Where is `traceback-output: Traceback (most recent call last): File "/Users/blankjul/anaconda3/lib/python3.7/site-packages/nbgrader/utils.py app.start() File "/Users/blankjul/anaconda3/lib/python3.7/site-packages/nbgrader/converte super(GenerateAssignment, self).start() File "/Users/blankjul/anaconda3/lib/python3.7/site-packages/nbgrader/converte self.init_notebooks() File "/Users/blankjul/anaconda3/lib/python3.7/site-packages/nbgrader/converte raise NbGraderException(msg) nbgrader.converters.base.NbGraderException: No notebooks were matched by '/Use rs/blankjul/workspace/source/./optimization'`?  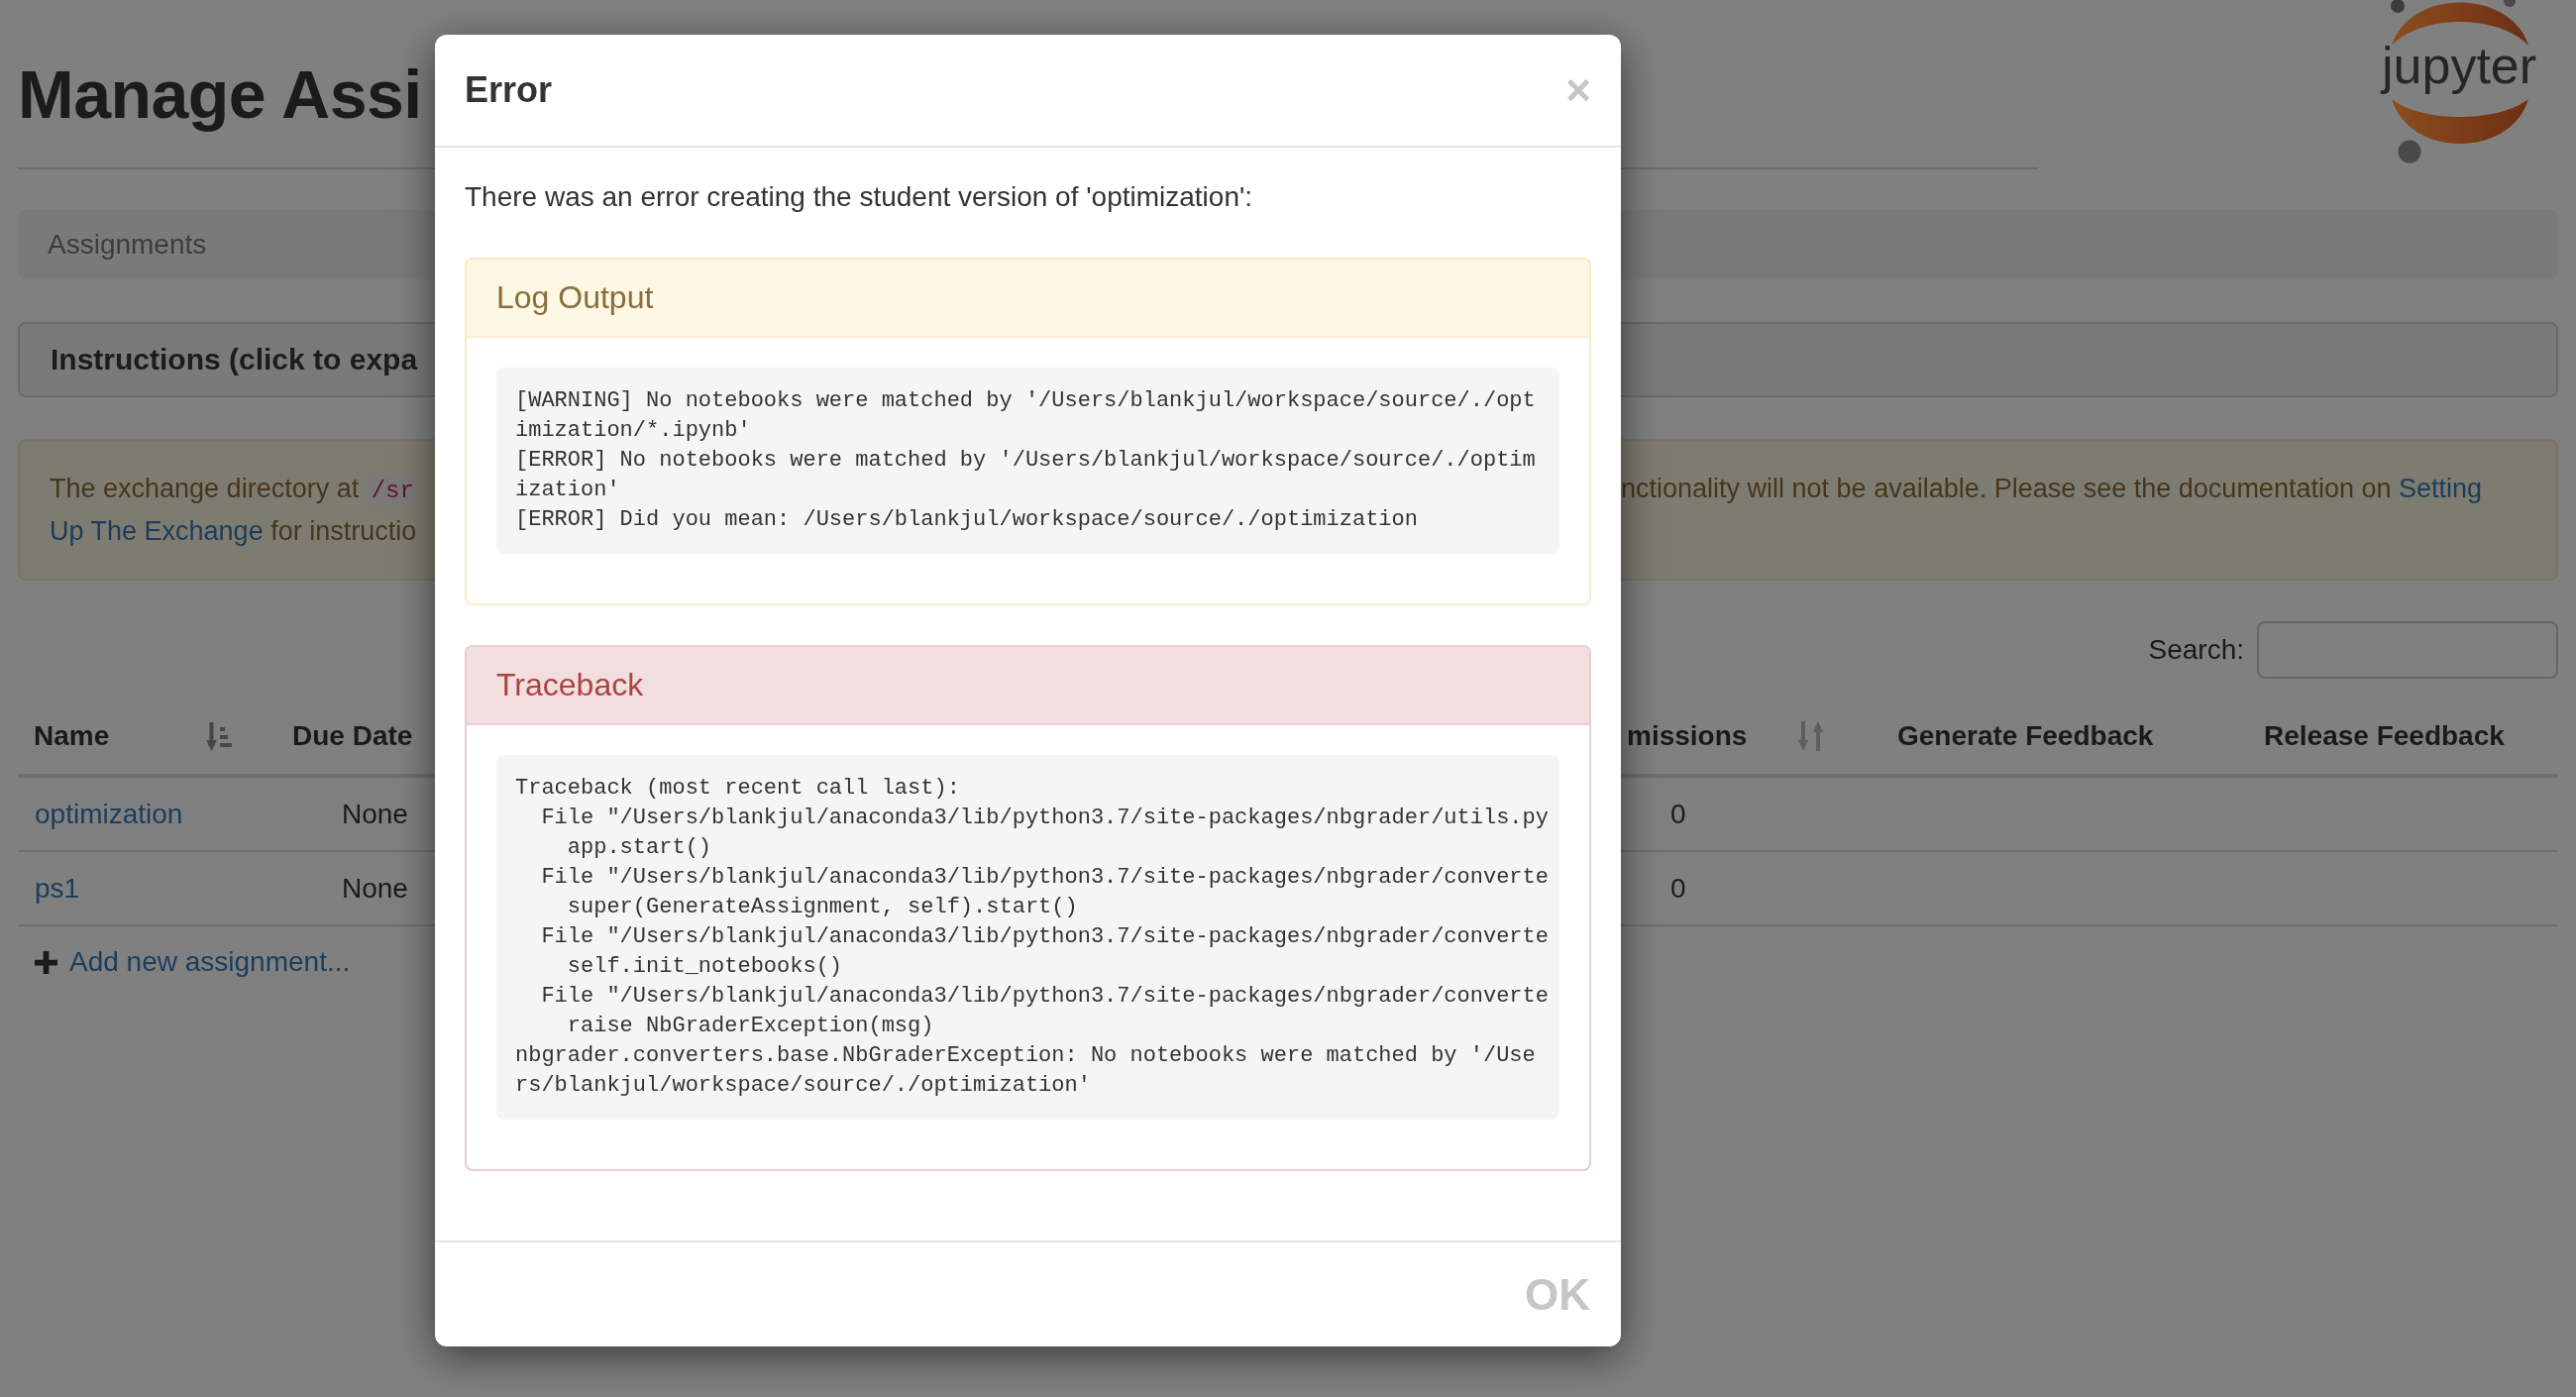
traceback-output: Traceback (most recent call last): File "/Users/blankjul/anaconda3/lib/python3.7/site-packages/nbgrader/utils.py app.start() File "/Users/blankjul/anaconda3/lib/python3.7/site-packages/nbgrader/converte super(GenerateAssignment, self).start() File "/Users/blankjul/anaconda3/lib/python3.7/site-packages/nbgrader/converte self.init_notebooks() File "/Users/blankjul/anaconda3/lib/python3.7/site-packages/nbgrader/converte raise NbGraderException(msg) nbgrader.converters.base.NbGraderException: No notebooks were matched by '/Use rs/blankjul/workspace/source/./optimization' is located at coordinates (1027, 938).